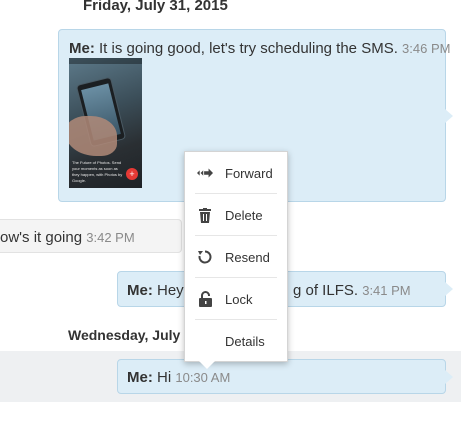  Describe the element at coordinates (386, 290) in the screenshot. I see `message-timestamp: 3:41 PM` at that location.